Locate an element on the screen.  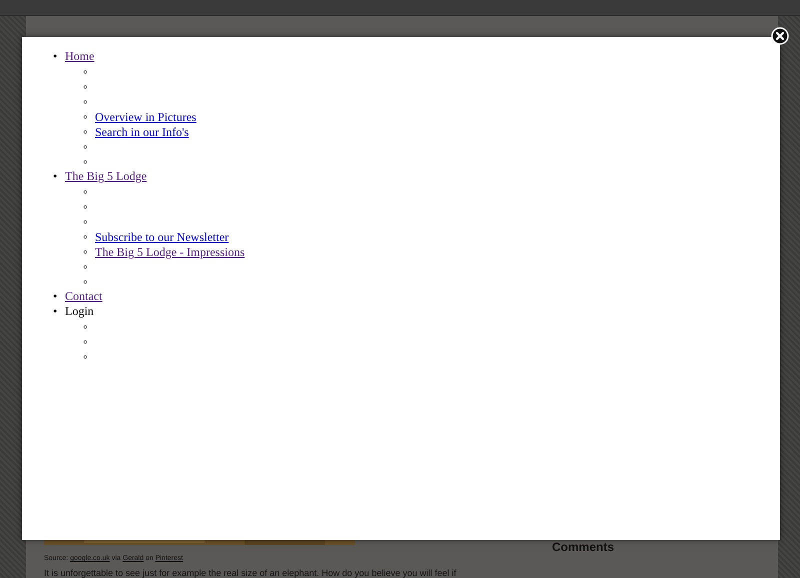
submenu-link: The Big 5 Lodge - Impressions is located at coordinates (170, 252).